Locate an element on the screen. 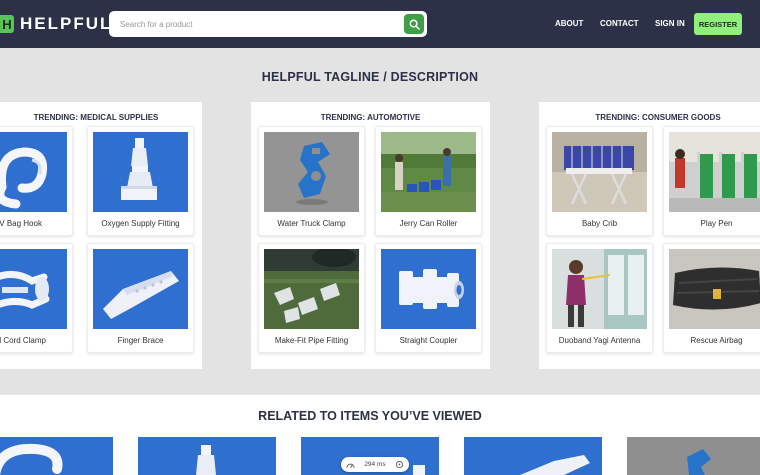  product-card-iv-bag-hook: IV Bag Hook is located at coordinates (36, 181).